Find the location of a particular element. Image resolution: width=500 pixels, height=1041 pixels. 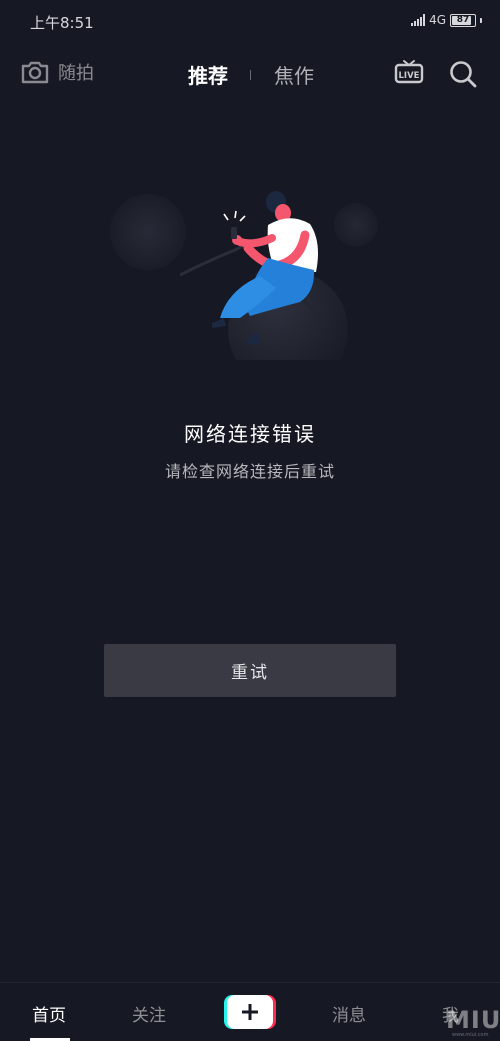

signal-icon is located at coordinates (418, 20).